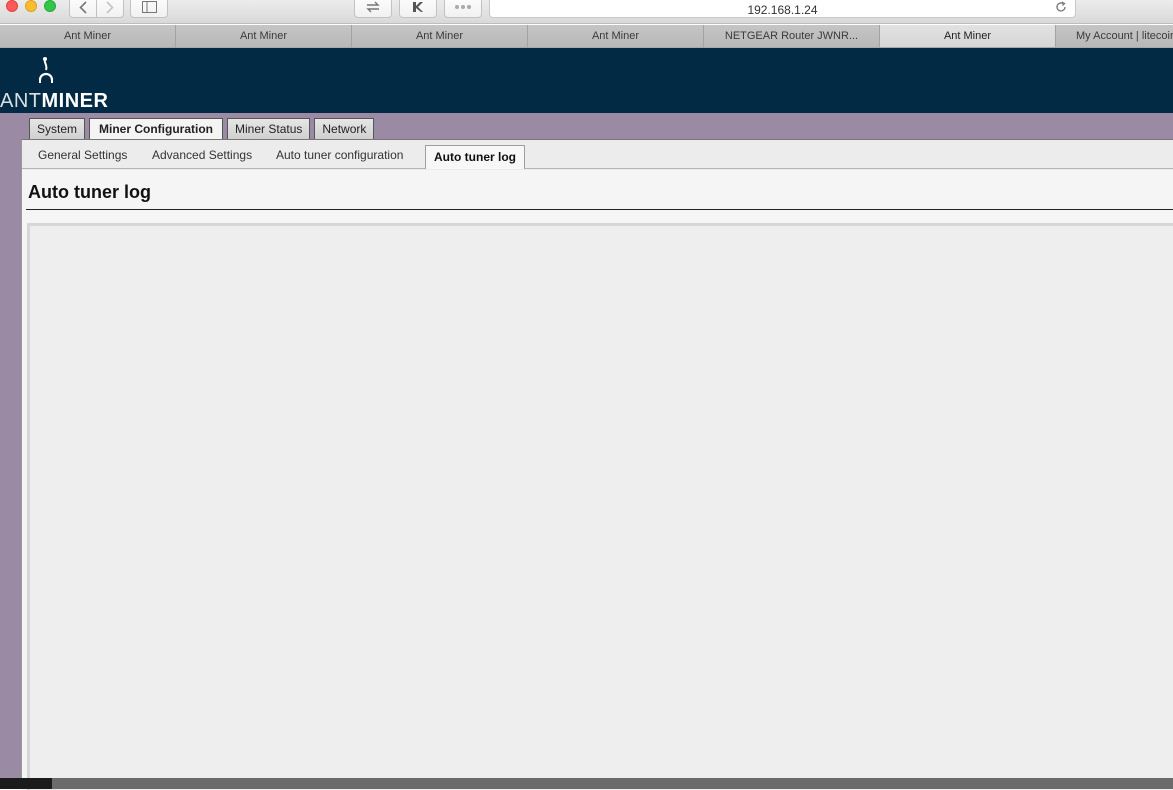 The height and width of the screenshot is (790, 1173). I want to click on subtab-auto-tuner-log: Auto tuner log, so click(475, 157).